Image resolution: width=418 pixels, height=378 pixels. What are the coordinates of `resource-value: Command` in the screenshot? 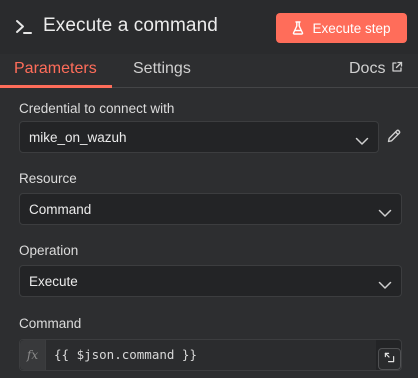 It's located at (60, 209).